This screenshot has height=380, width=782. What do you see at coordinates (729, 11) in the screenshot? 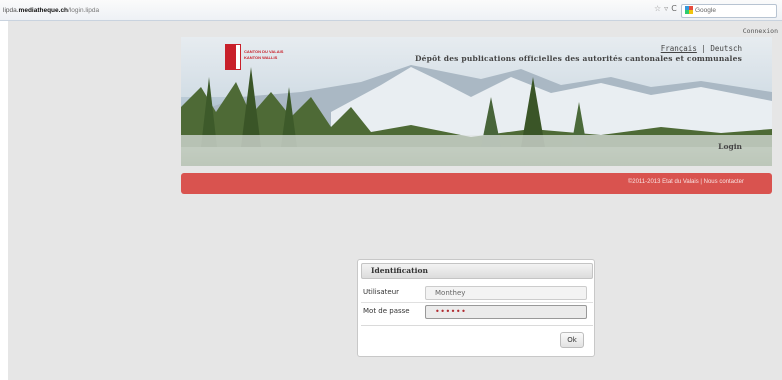
I see `search-input: Google` at bounding box center [729, 11].